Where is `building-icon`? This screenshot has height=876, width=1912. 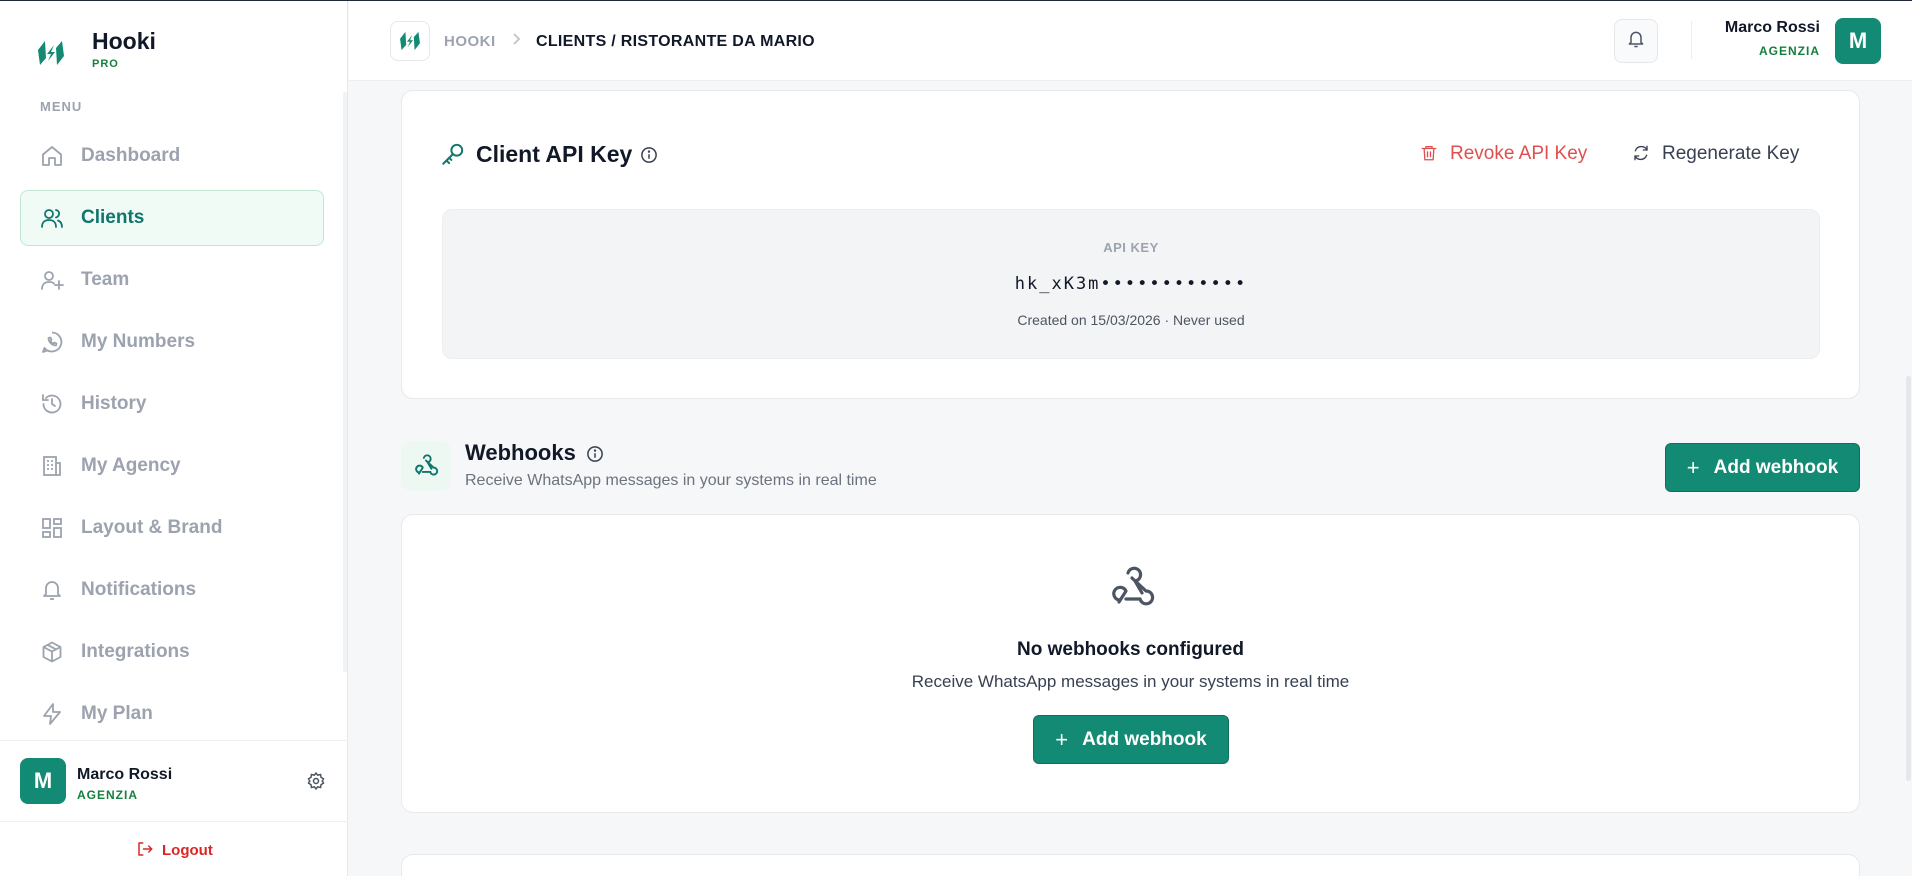 building-icon is located at coordinates (52, 466).